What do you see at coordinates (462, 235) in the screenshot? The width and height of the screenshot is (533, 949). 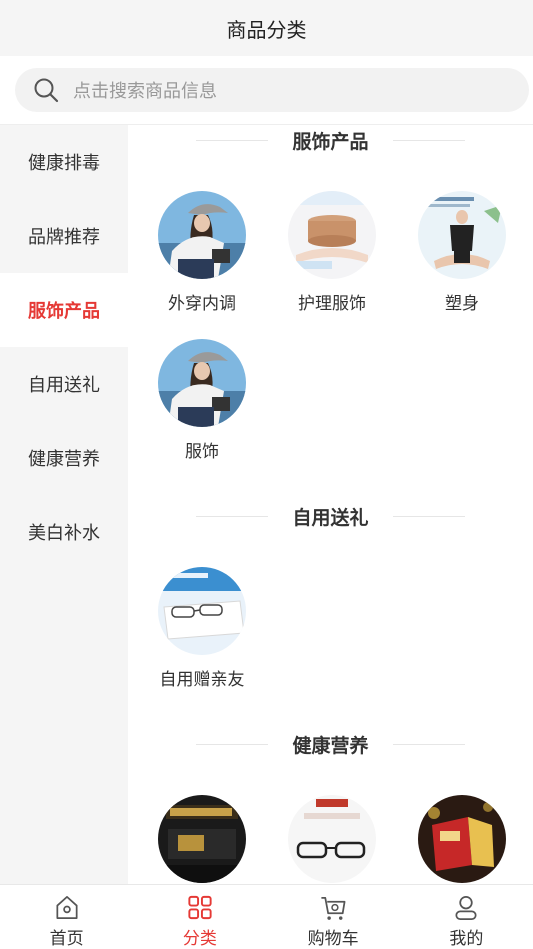 I see `category-image-shapewear` at bounding box center [462, 235].